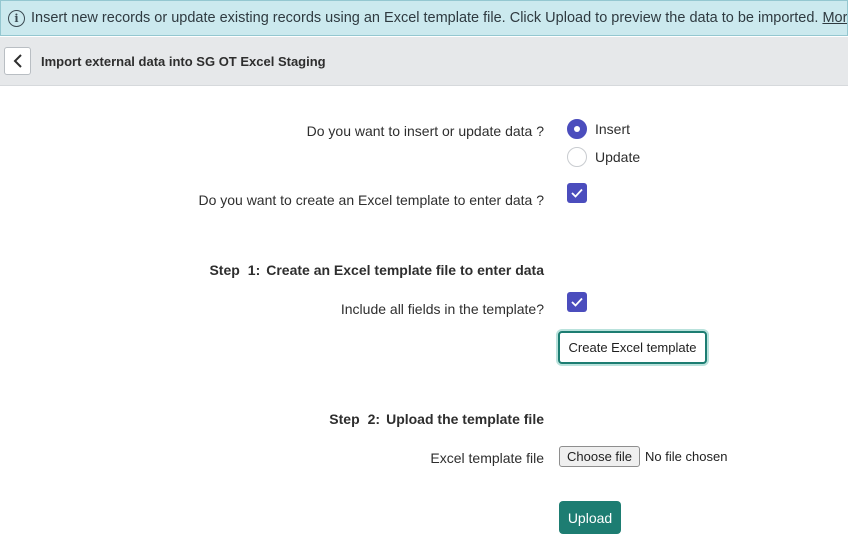 The image size is (848, 534). What do you see at coordinates (577, 157) in the screenshot?
I see `radio-update-button` at bounding box center [577, 157].